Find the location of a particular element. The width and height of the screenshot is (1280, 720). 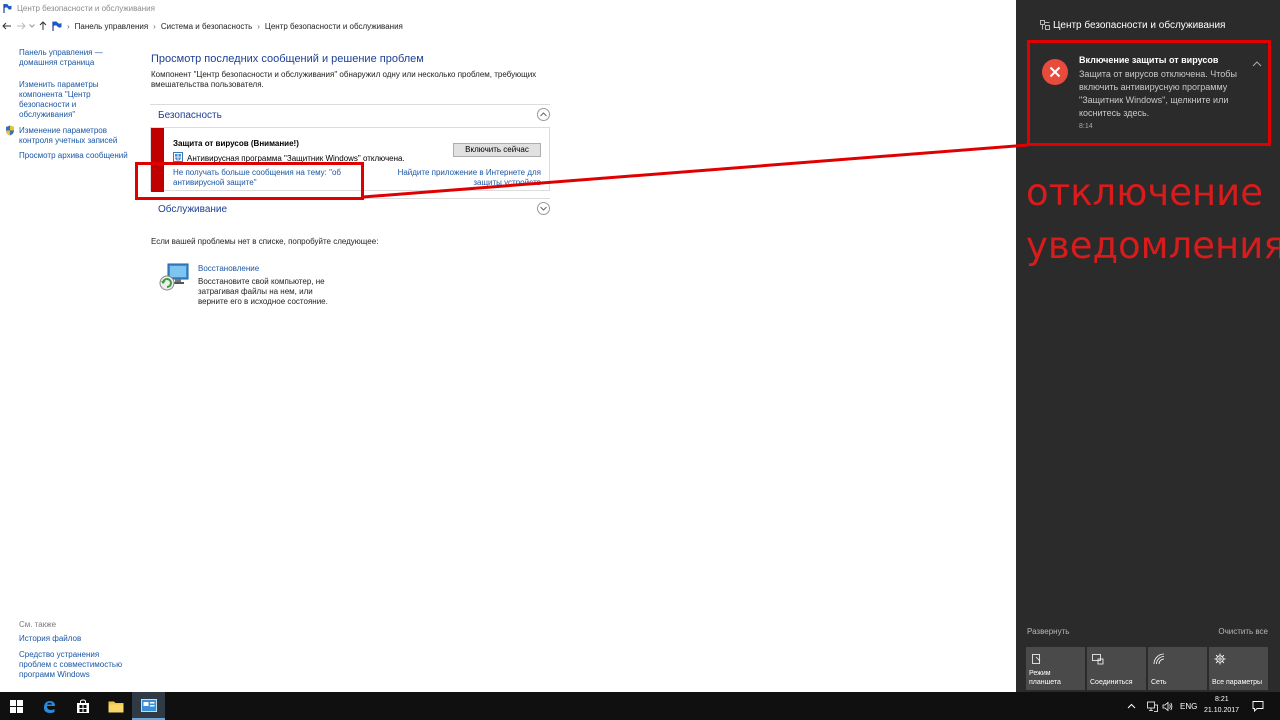

forward-arrow-icon is located at coordinates (21, 26).